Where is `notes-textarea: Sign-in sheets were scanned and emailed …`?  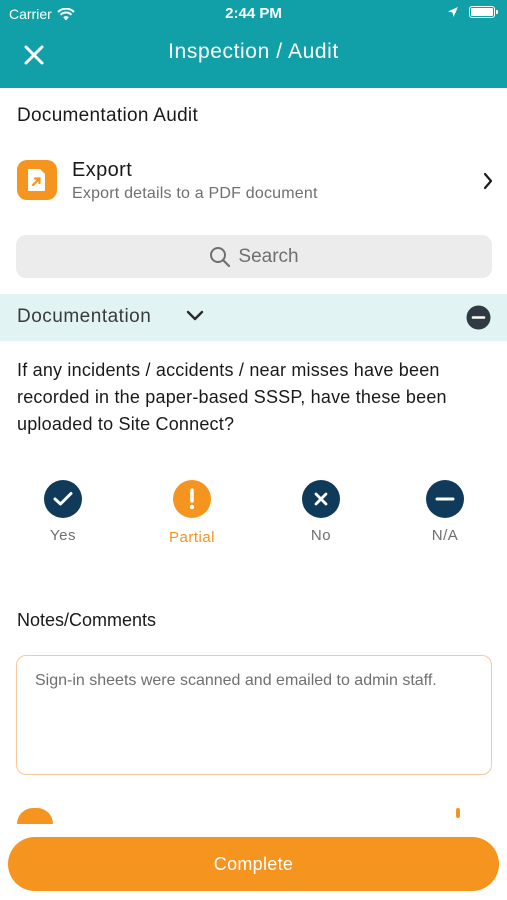
notes-textarea: Sign-in sheets were scanned and emailed … is located at coordinates (254, 715).